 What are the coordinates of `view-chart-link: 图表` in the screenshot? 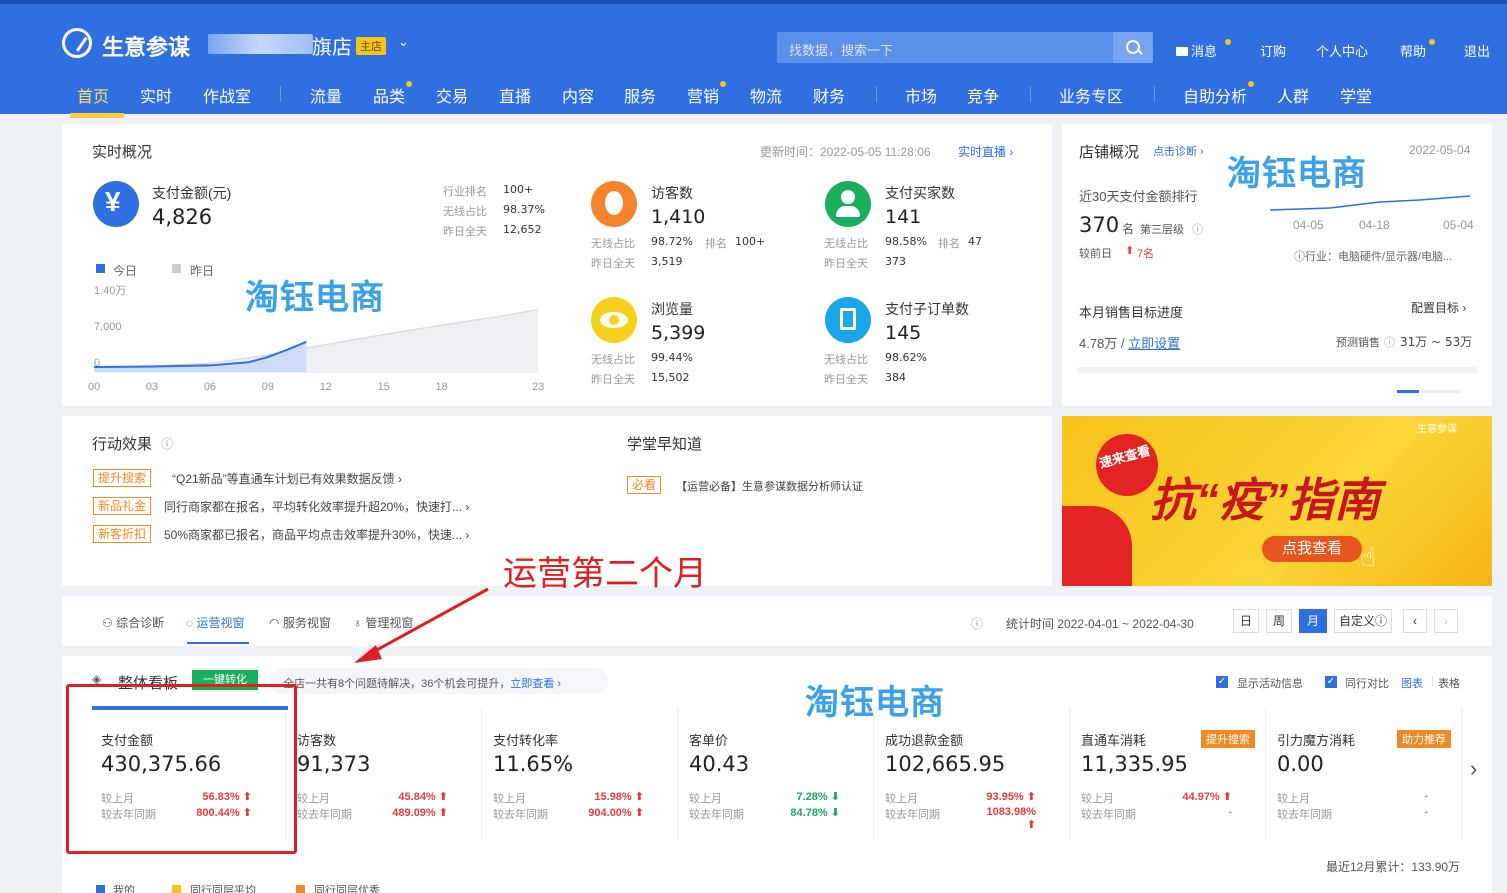 It's located at (1412, 683).